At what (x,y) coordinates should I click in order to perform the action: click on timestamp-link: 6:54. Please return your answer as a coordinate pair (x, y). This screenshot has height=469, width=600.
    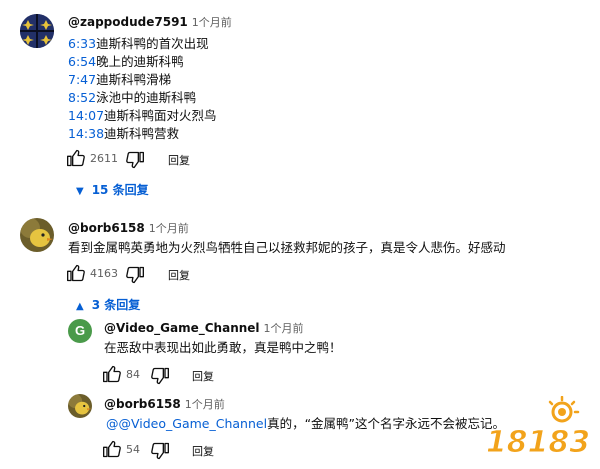
    Looking at the image, I should click on (82, 61).